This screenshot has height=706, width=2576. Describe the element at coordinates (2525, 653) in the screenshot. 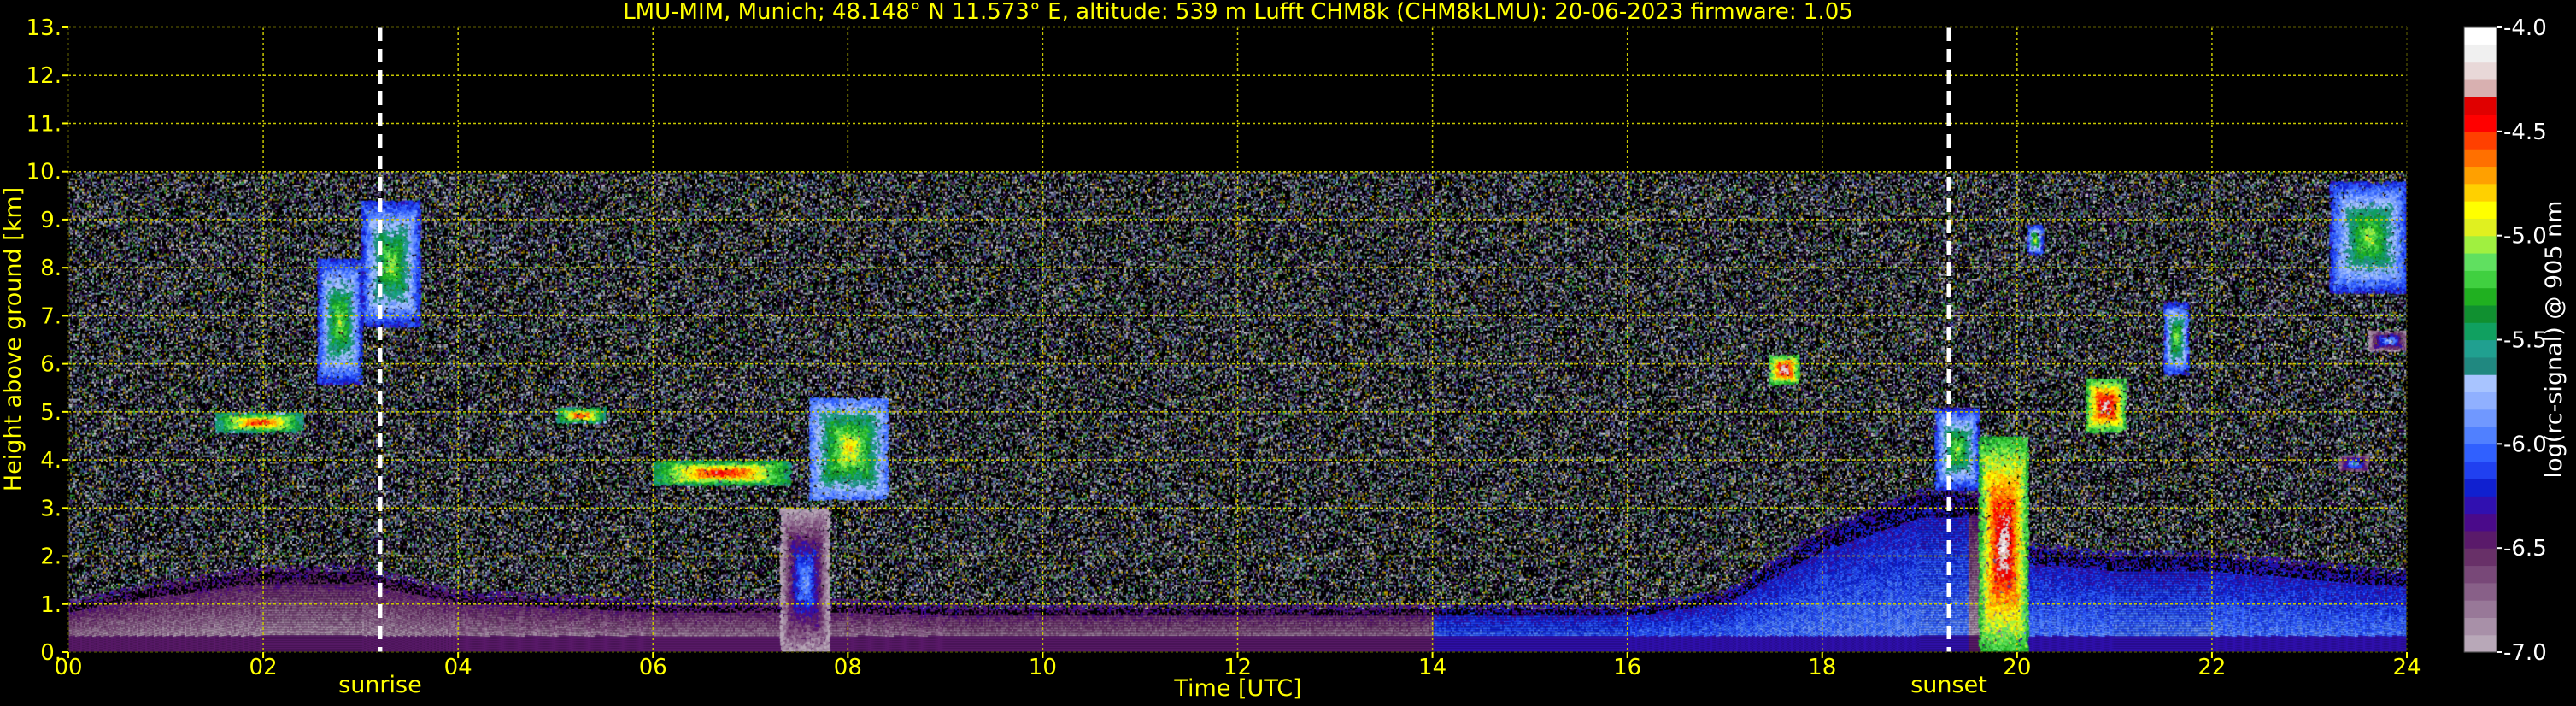

I see `colorbar-tick-label: -7.0` at that location.